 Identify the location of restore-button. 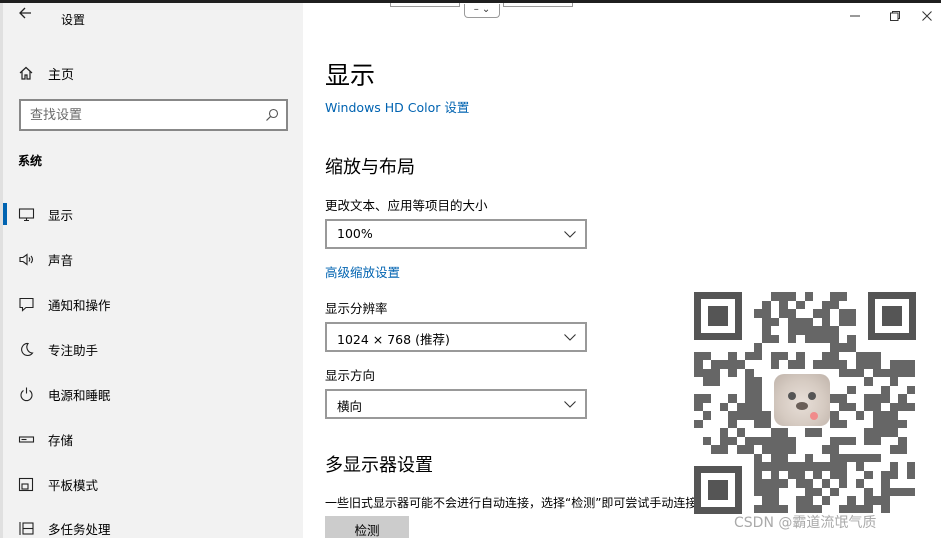
(895, 18).